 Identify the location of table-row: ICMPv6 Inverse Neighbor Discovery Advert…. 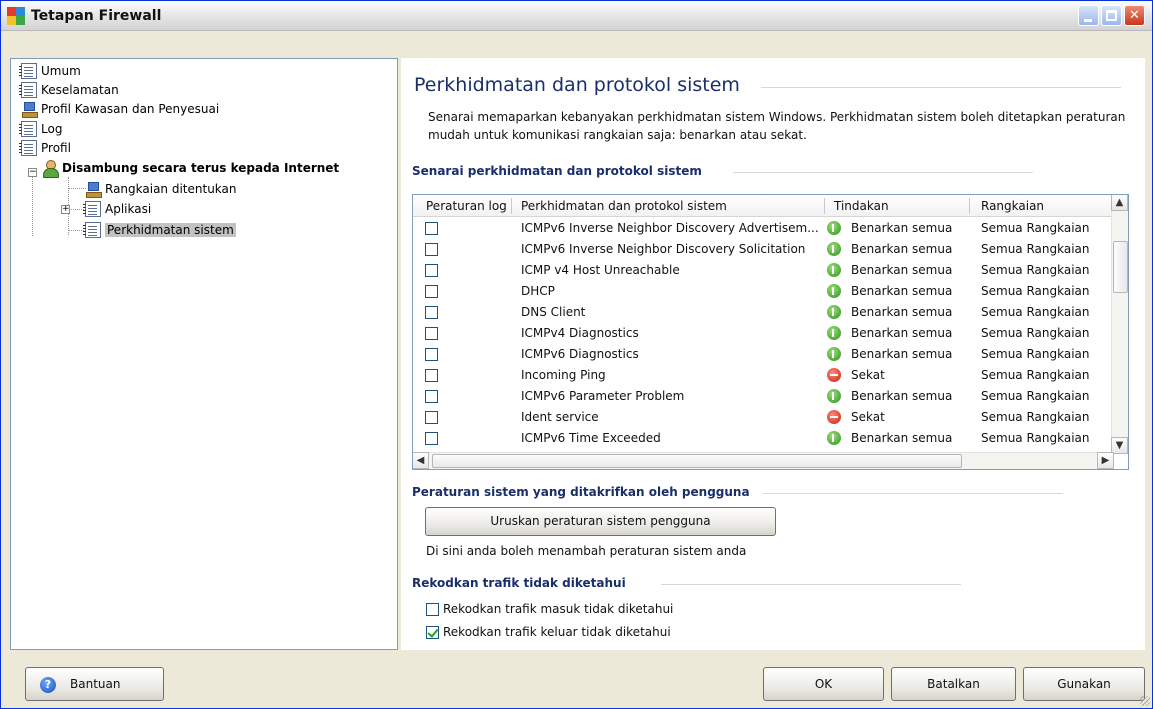
(763, 228).